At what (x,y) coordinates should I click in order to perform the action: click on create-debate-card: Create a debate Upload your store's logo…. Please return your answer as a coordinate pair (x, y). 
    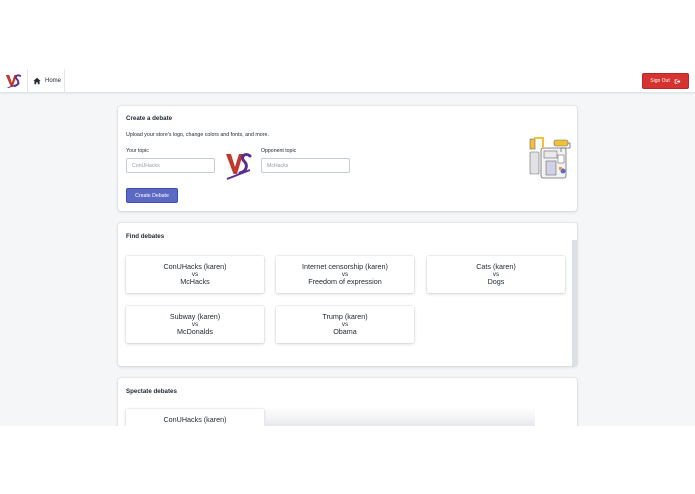
    Looking at the image, I should click on (347, 158).